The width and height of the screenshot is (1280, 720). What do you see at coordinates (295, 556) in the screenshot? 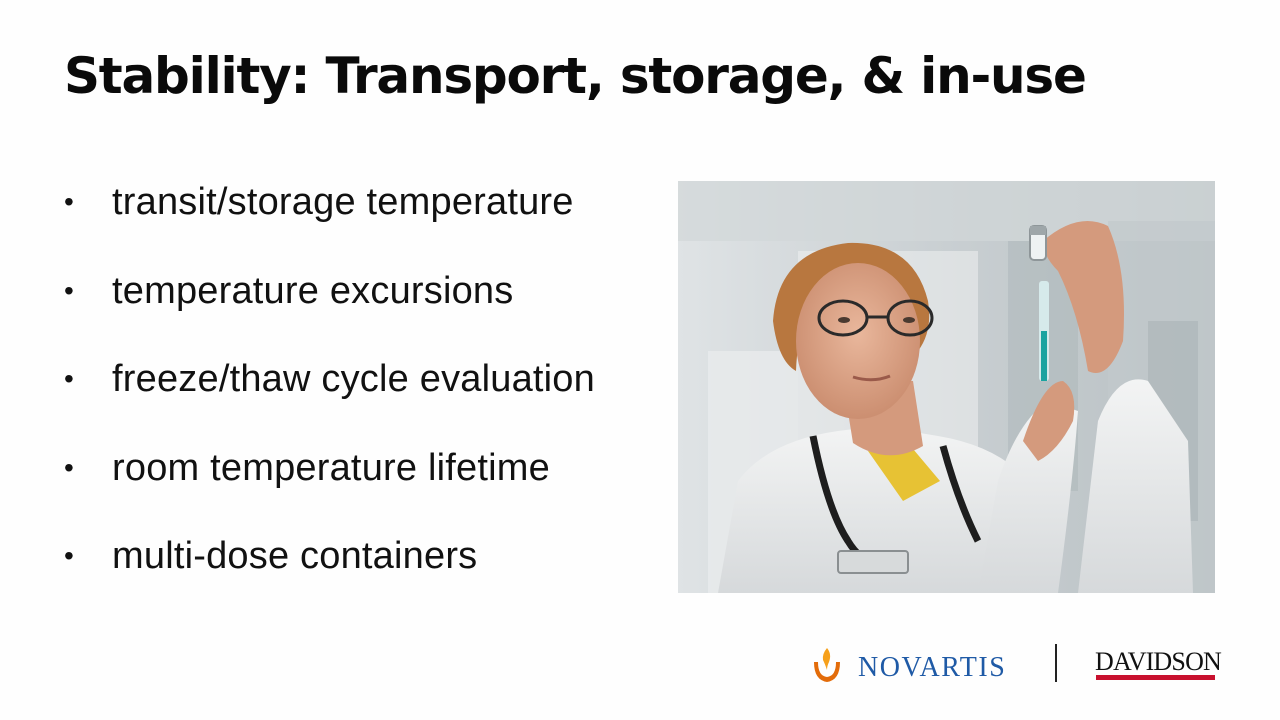
I see `bullet-text: multi-dose containers` at bounding box center [295, 556].